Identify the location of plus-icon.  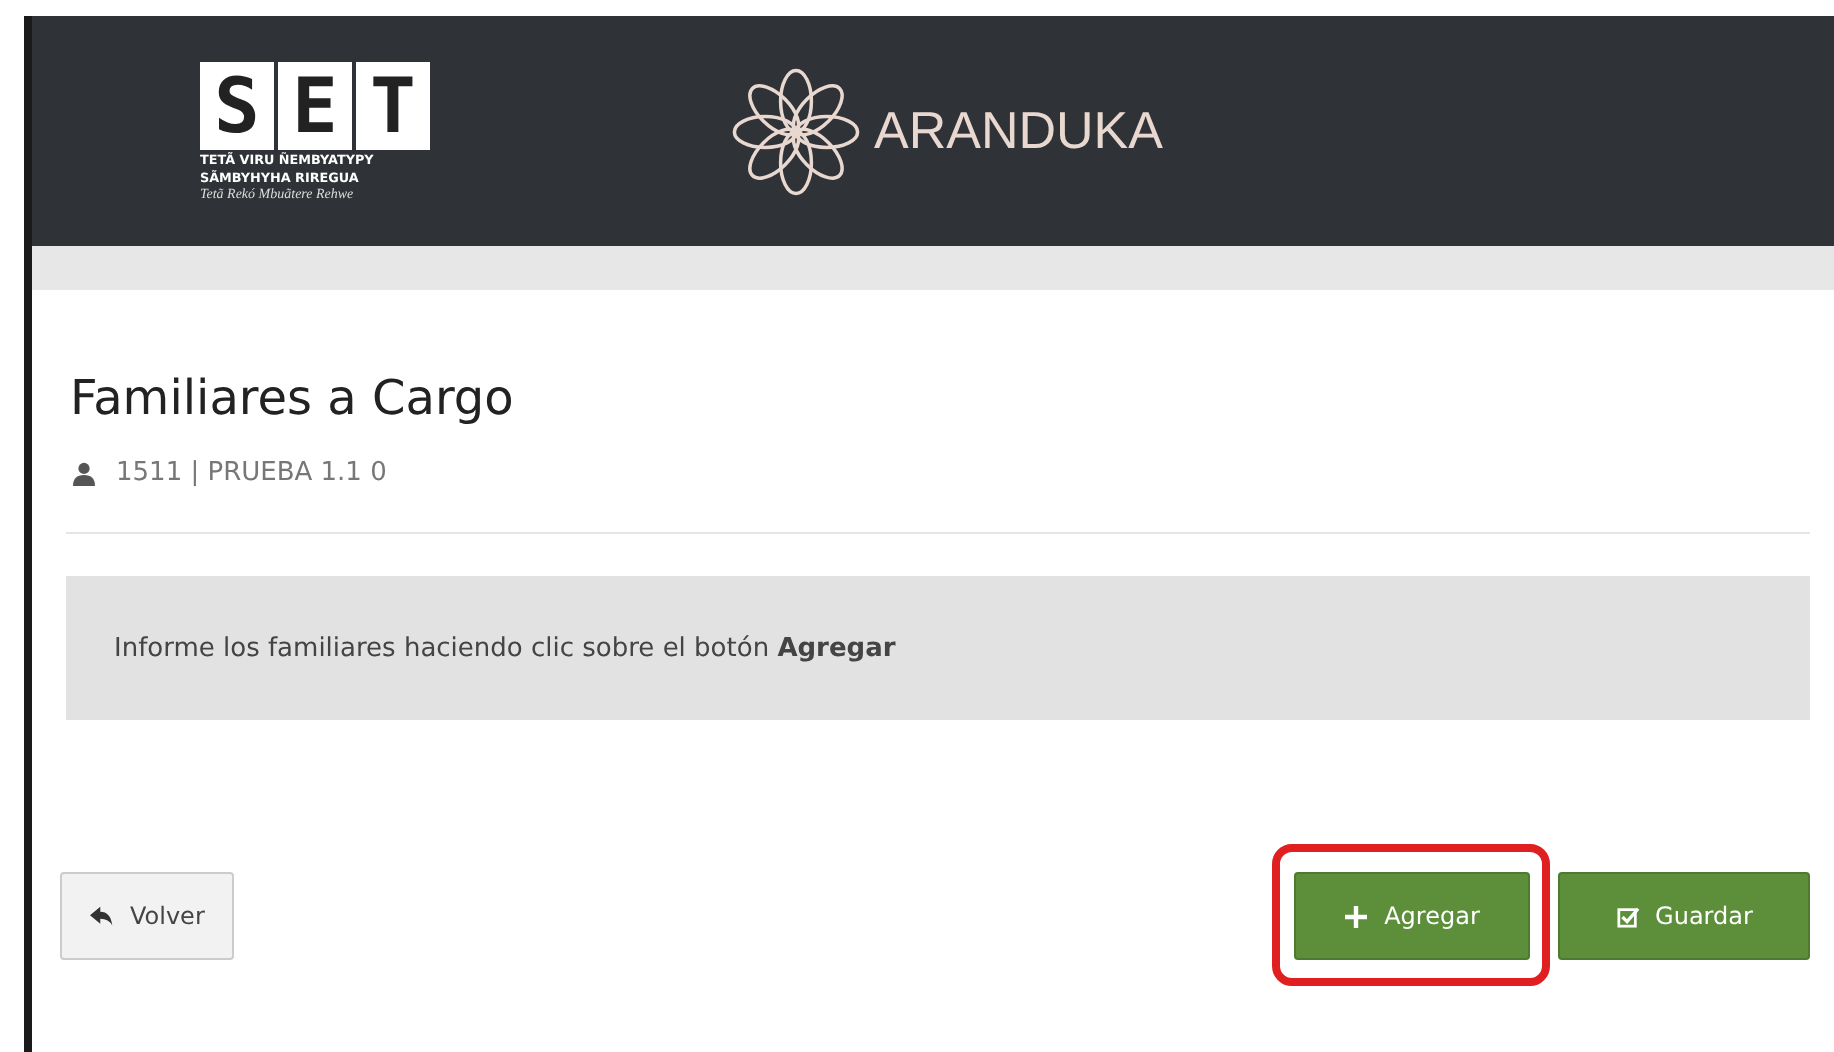
(1356, 916).